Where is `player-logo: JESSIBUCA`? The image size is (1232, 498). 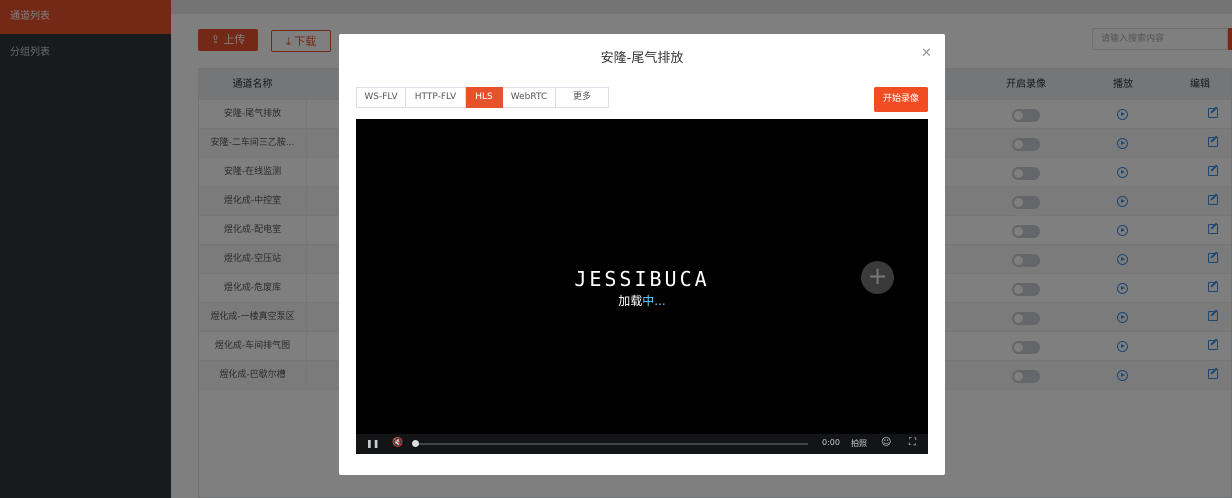 player-logo: JESSIBUCA is located at coordinates (642, 279).